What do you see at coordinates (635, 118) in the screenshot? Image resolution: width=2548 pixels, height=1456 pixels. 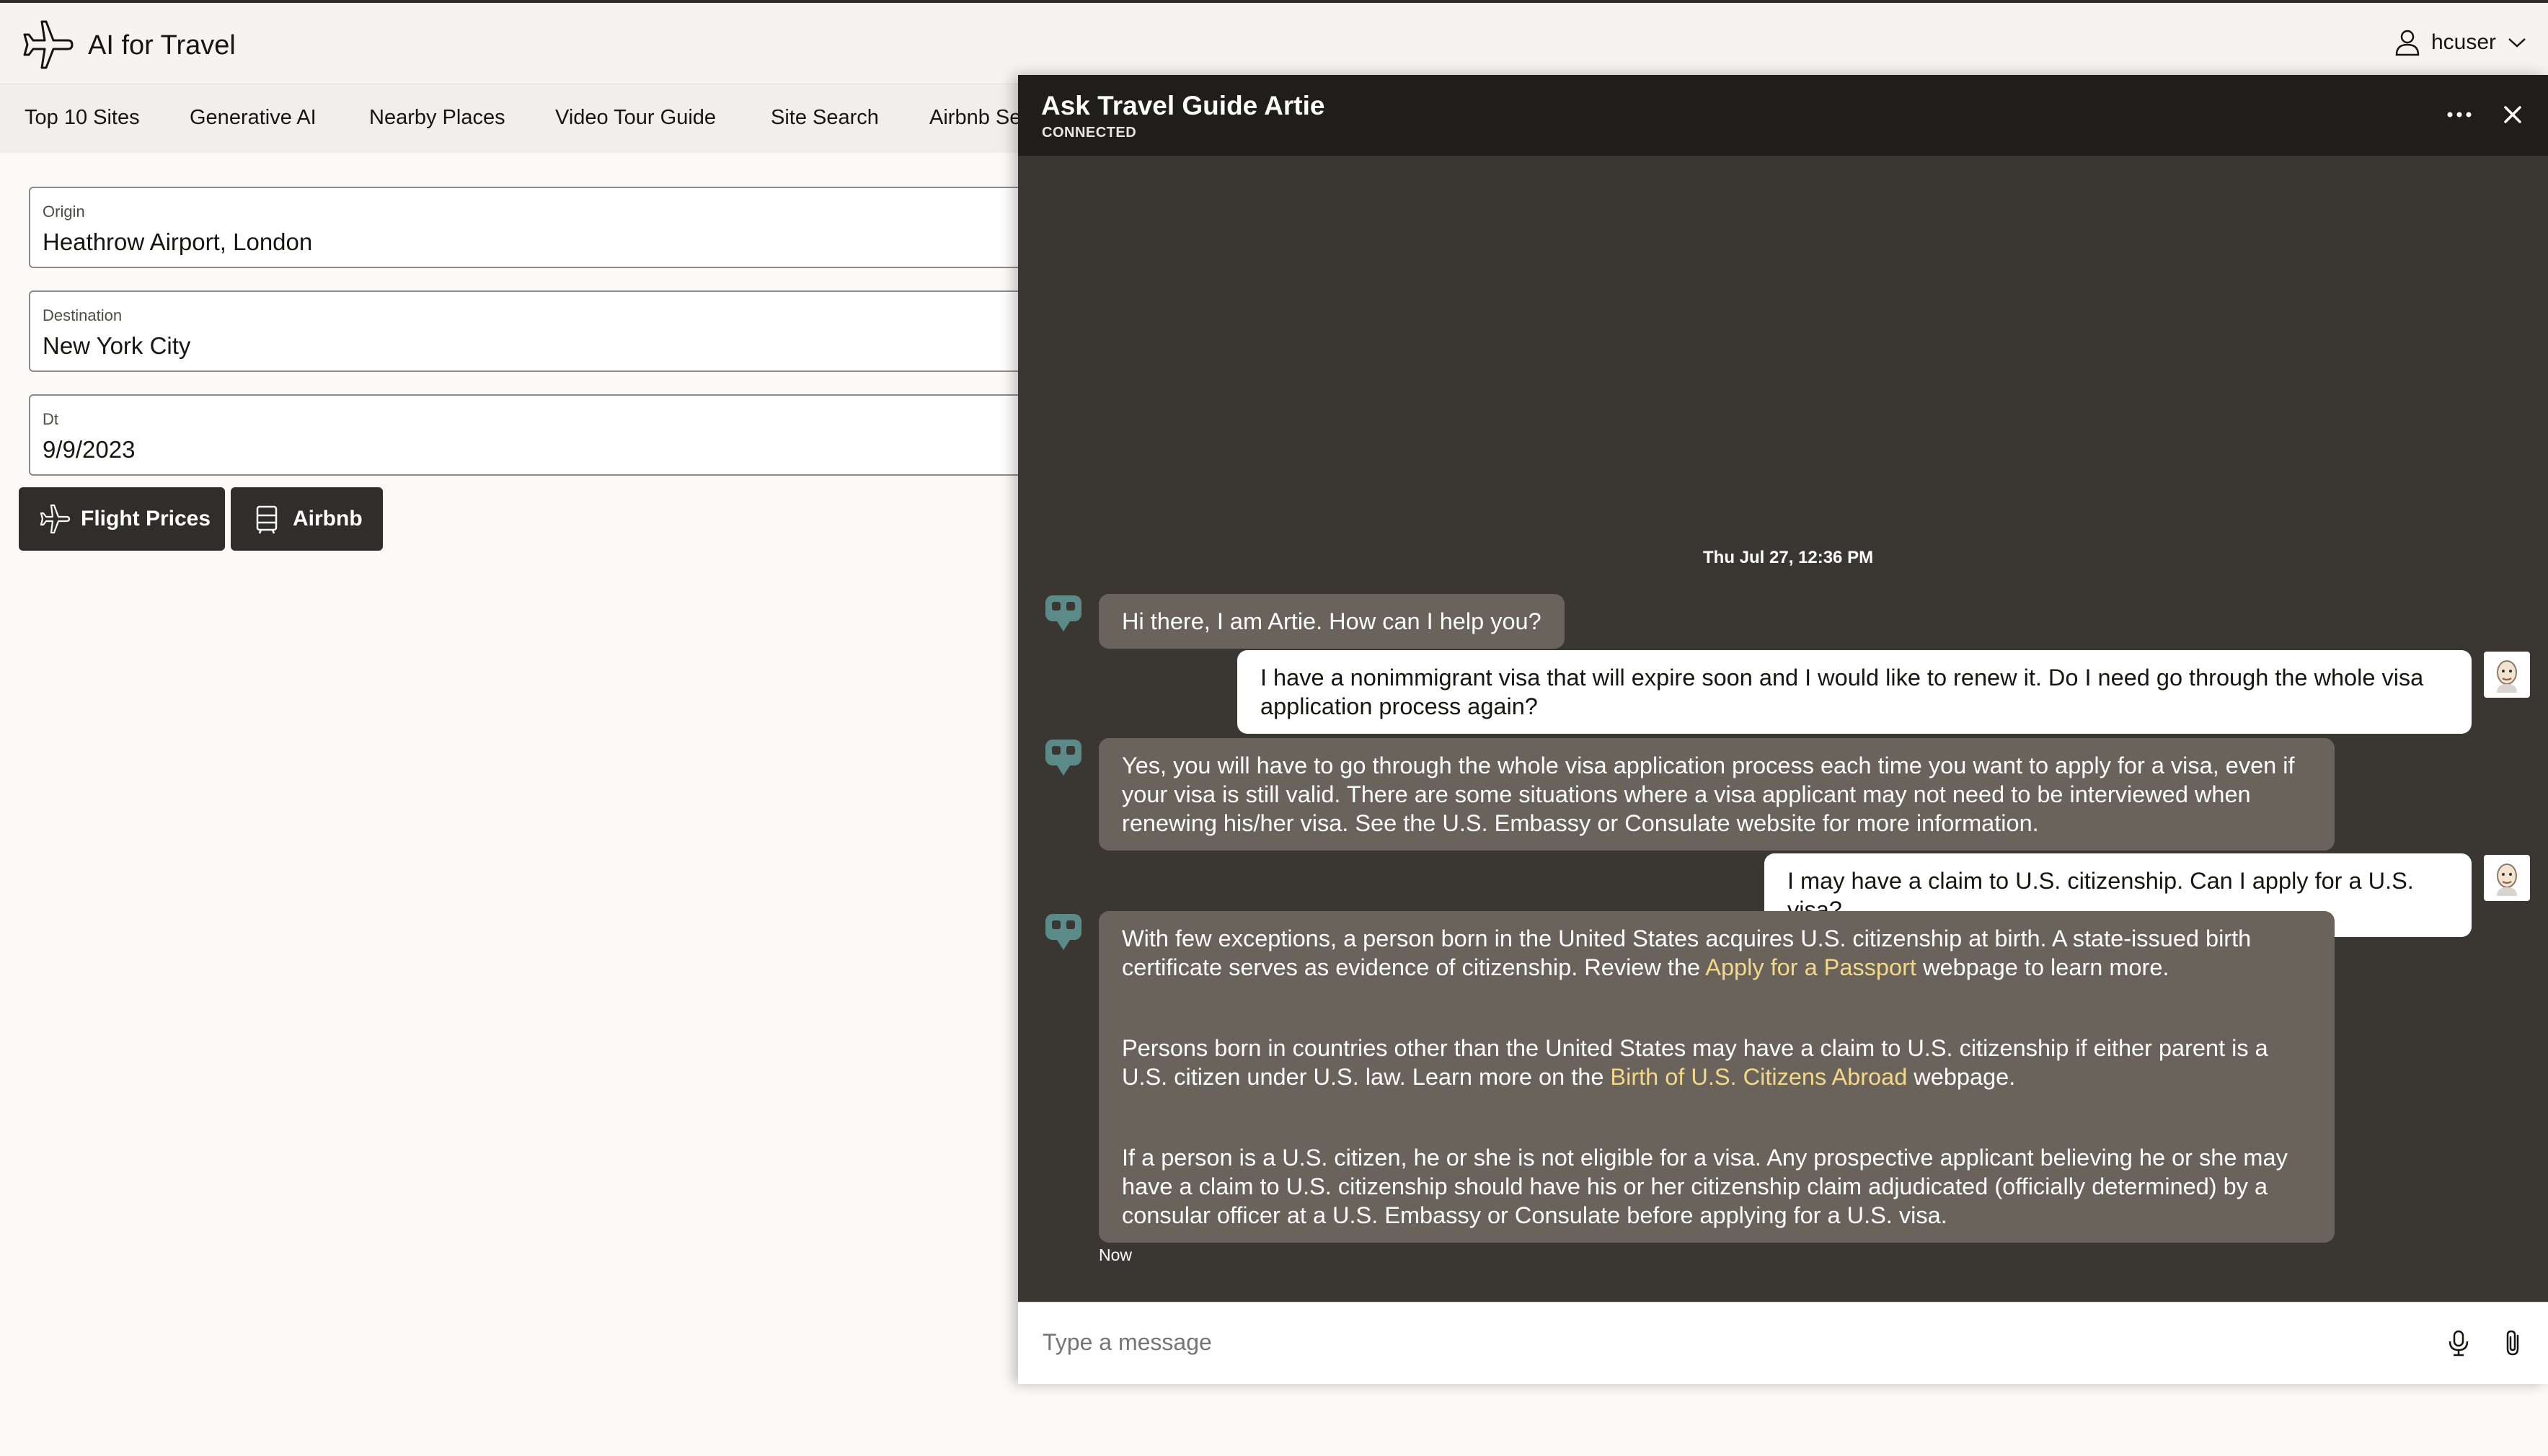 I see `tab-video-tour-guide: Video Tour Guide` at bounding box center [635, 118].